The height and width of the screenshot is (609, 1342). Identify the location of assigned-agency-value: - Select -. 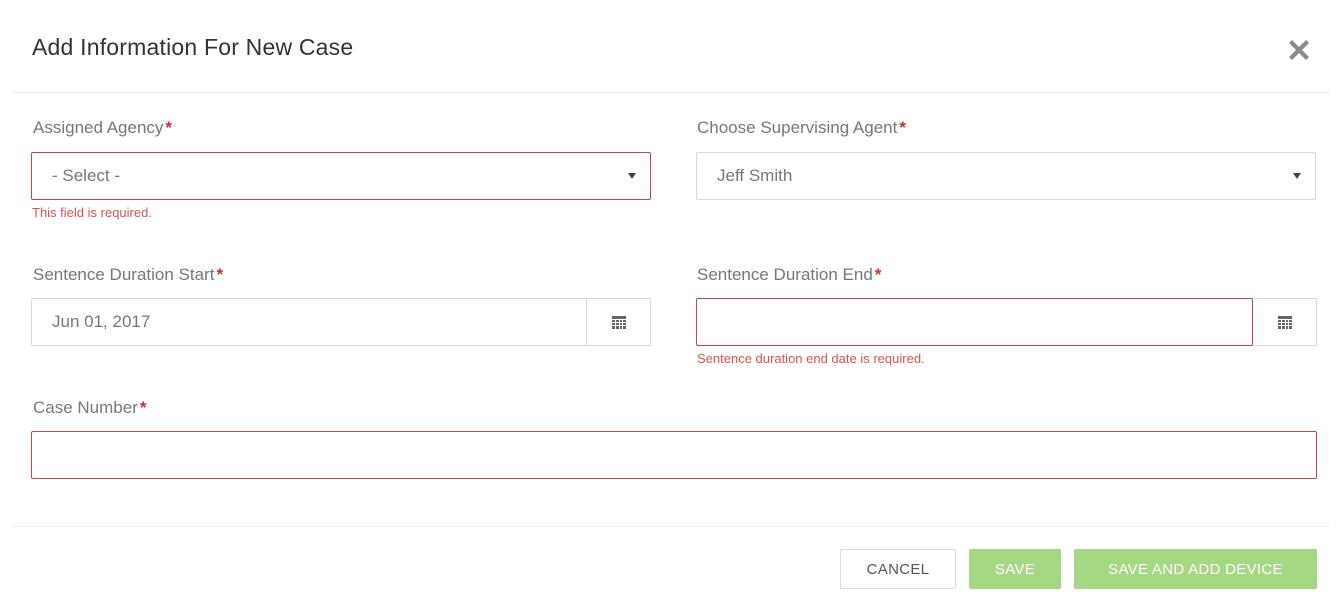
(86, 175).